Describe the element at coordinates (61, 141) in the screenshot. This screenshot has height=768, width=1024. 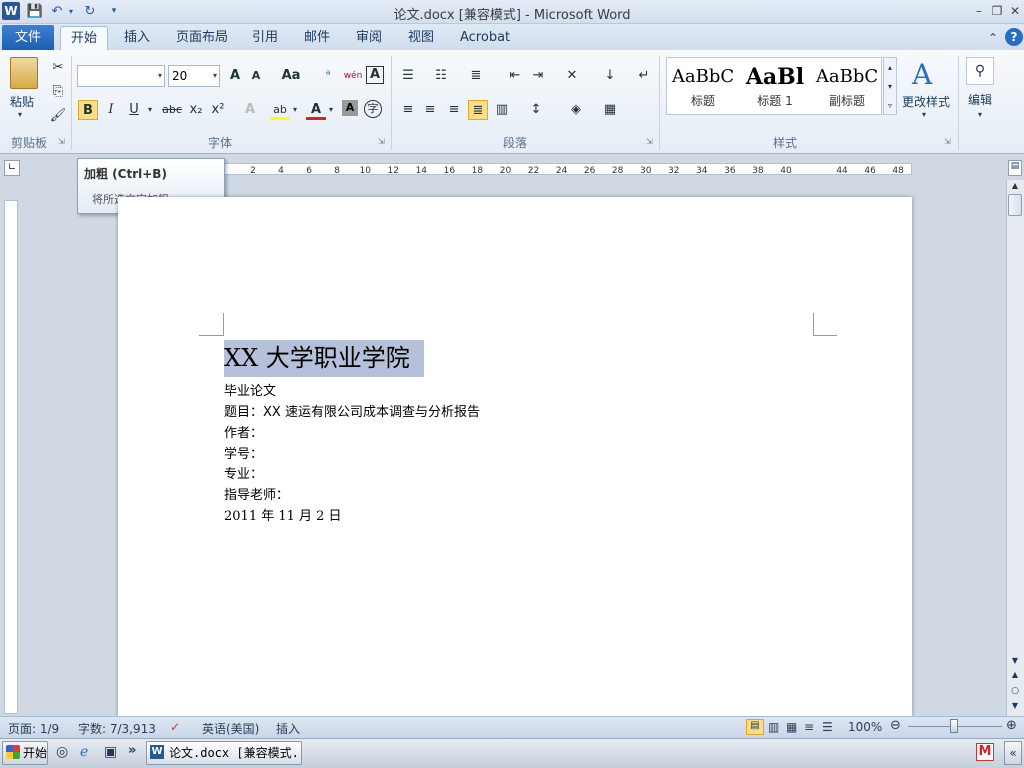
I see `clipboard-launcher-icon: ⇲` at that location.